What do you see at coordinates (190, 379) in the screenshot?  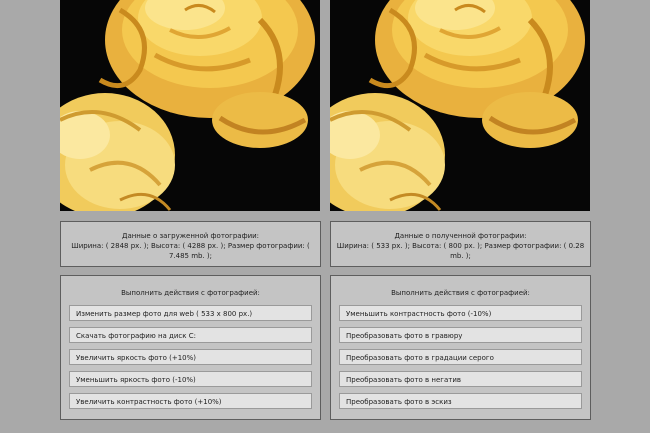 I see `decrease-brightness-button: Уменьшить яркость фото (-10%)` at bounding box center [190, 379].